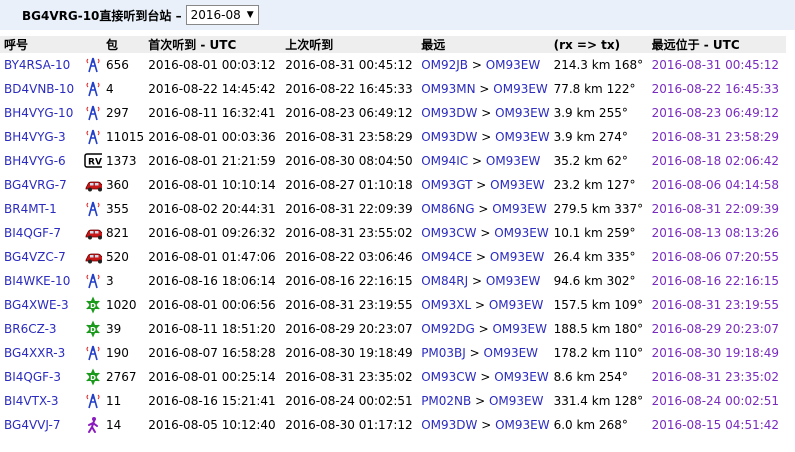 The width and height of the screenshot is (795, 452). What do you see at coordinates (40, 233) in the screenshot?
I see `callsign-link: BI4QGF-7` at bounding box center [40, 233].